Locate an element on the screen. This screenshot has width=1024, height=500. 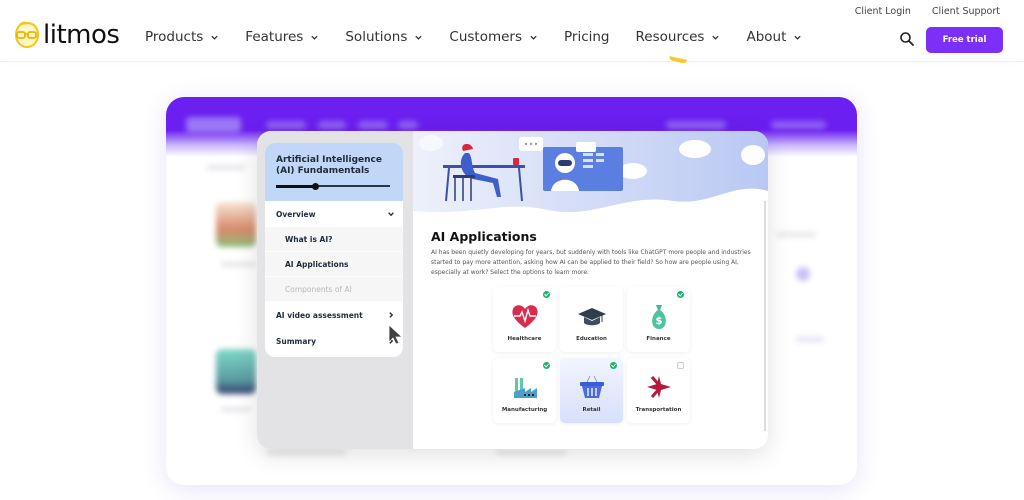
outline-item-ai-applications: AI Applications is located at coordinates (334, 264).